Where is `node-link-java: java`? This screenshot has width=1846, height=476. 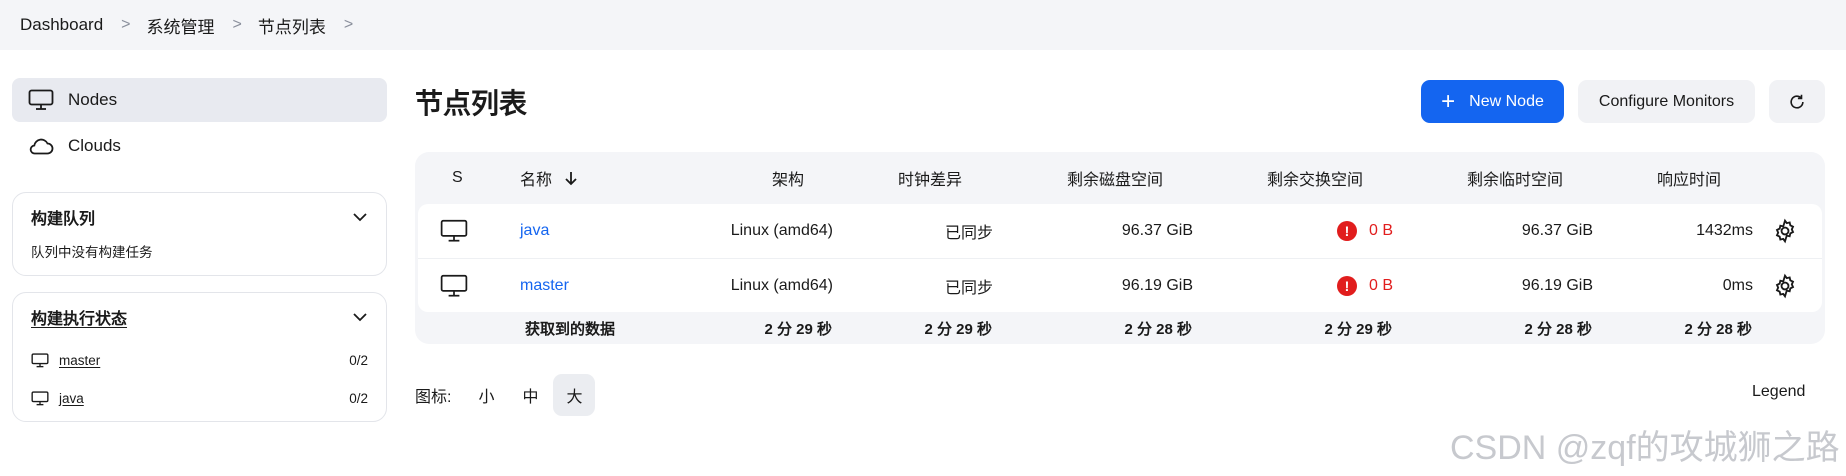 node-link-java: java is located at coordinates (534, 231).